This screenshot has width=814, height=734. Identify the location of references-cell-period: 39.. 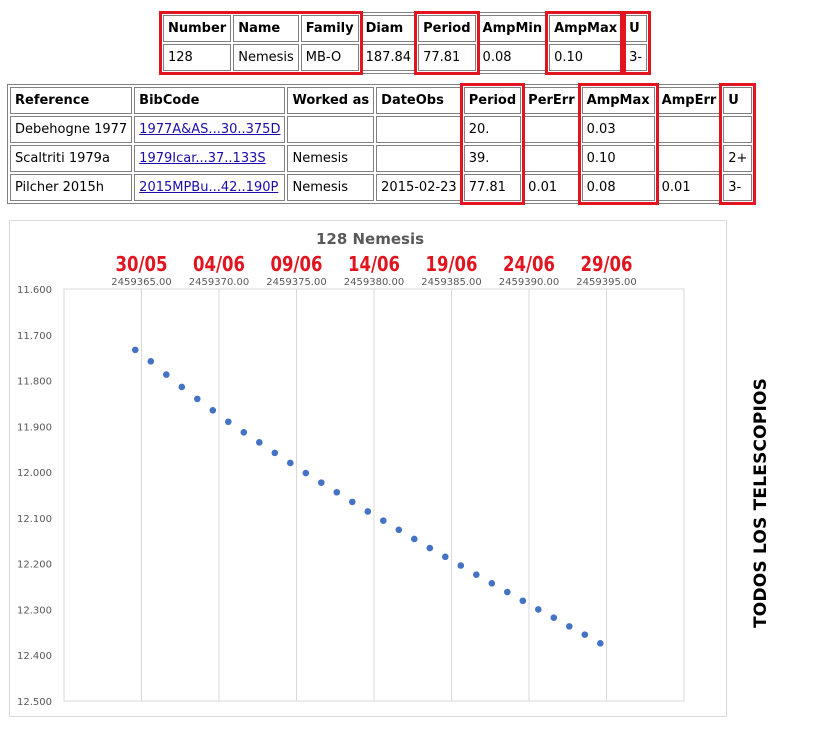
(492, 158).